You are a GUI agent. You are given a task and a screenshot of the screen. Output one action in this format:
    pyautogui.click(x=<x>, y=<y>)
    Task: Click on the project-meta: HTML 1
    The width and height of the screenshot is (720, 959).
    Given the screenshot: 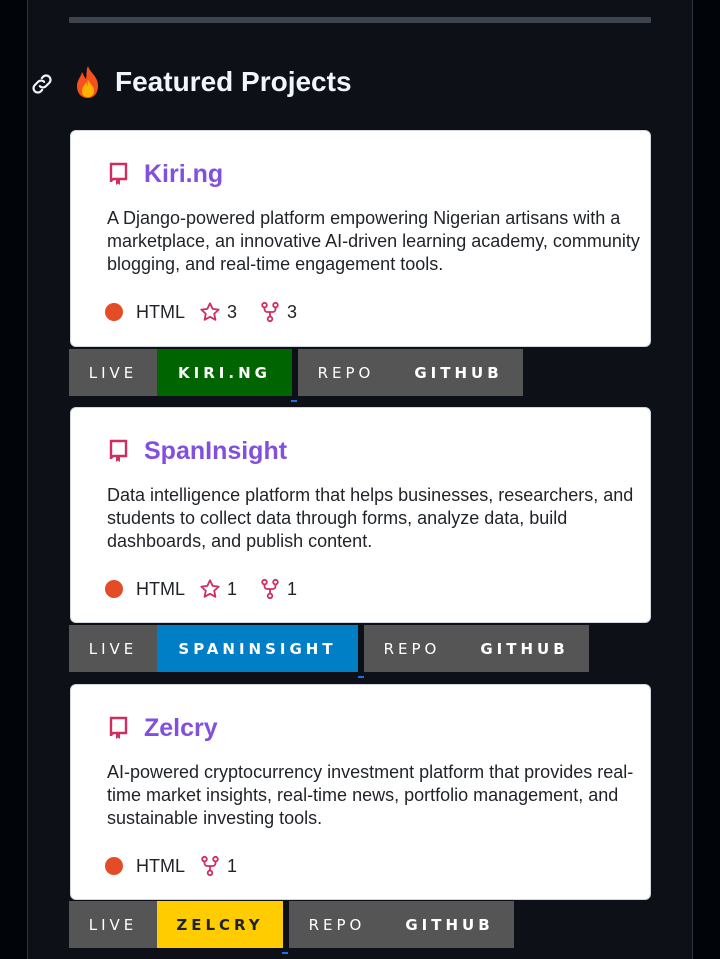 What is the action you would take?
    pyautogui.click(x=182, y=866)
    